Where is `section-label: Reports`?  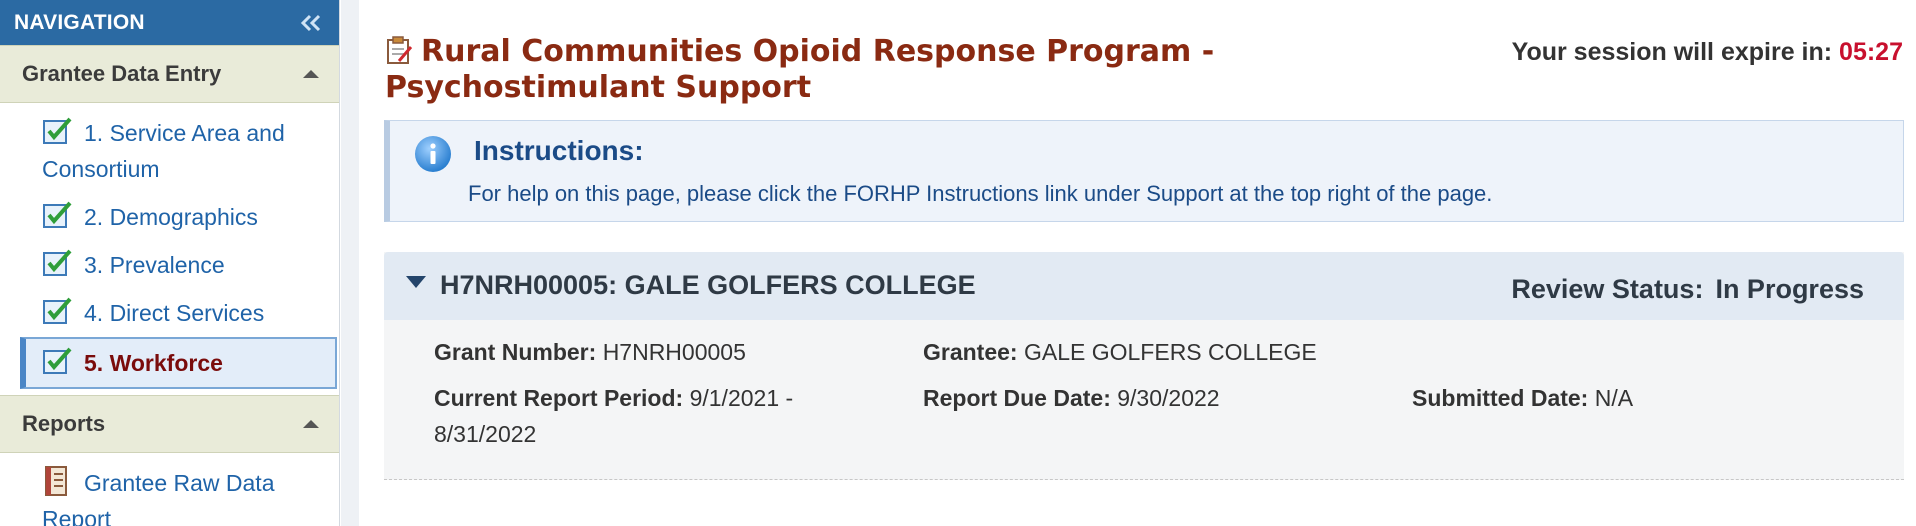 section-label: Reports is located at coordinates (64, 423).